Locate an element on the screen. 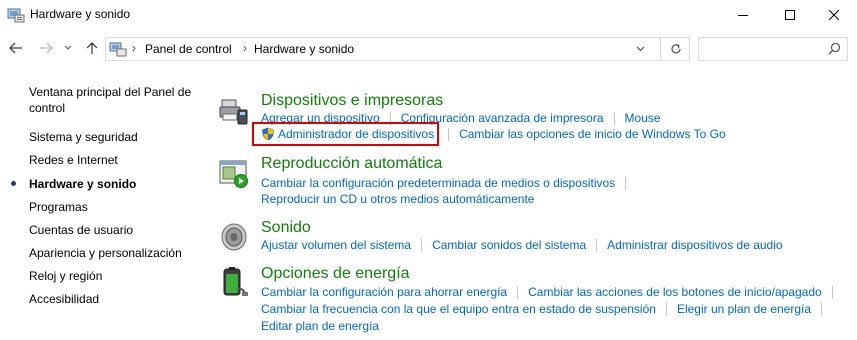 This screenshot has width=857, height=340. highlight-box is located at coordinates (345, 134).